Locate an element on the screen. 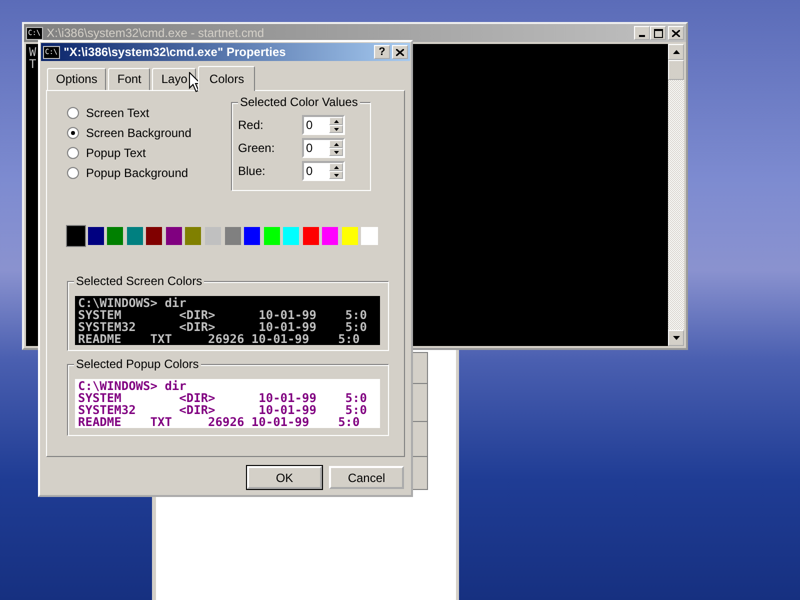 This screenshot has width=800, height=600. field-label: Red: is located at coordinates (251, 125).